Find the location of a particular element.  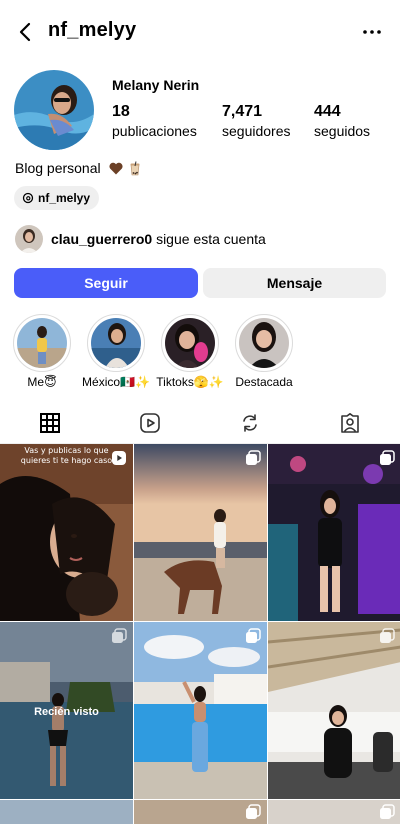

post-thumbnail: Recién visto is located at coordinates (66, 710).